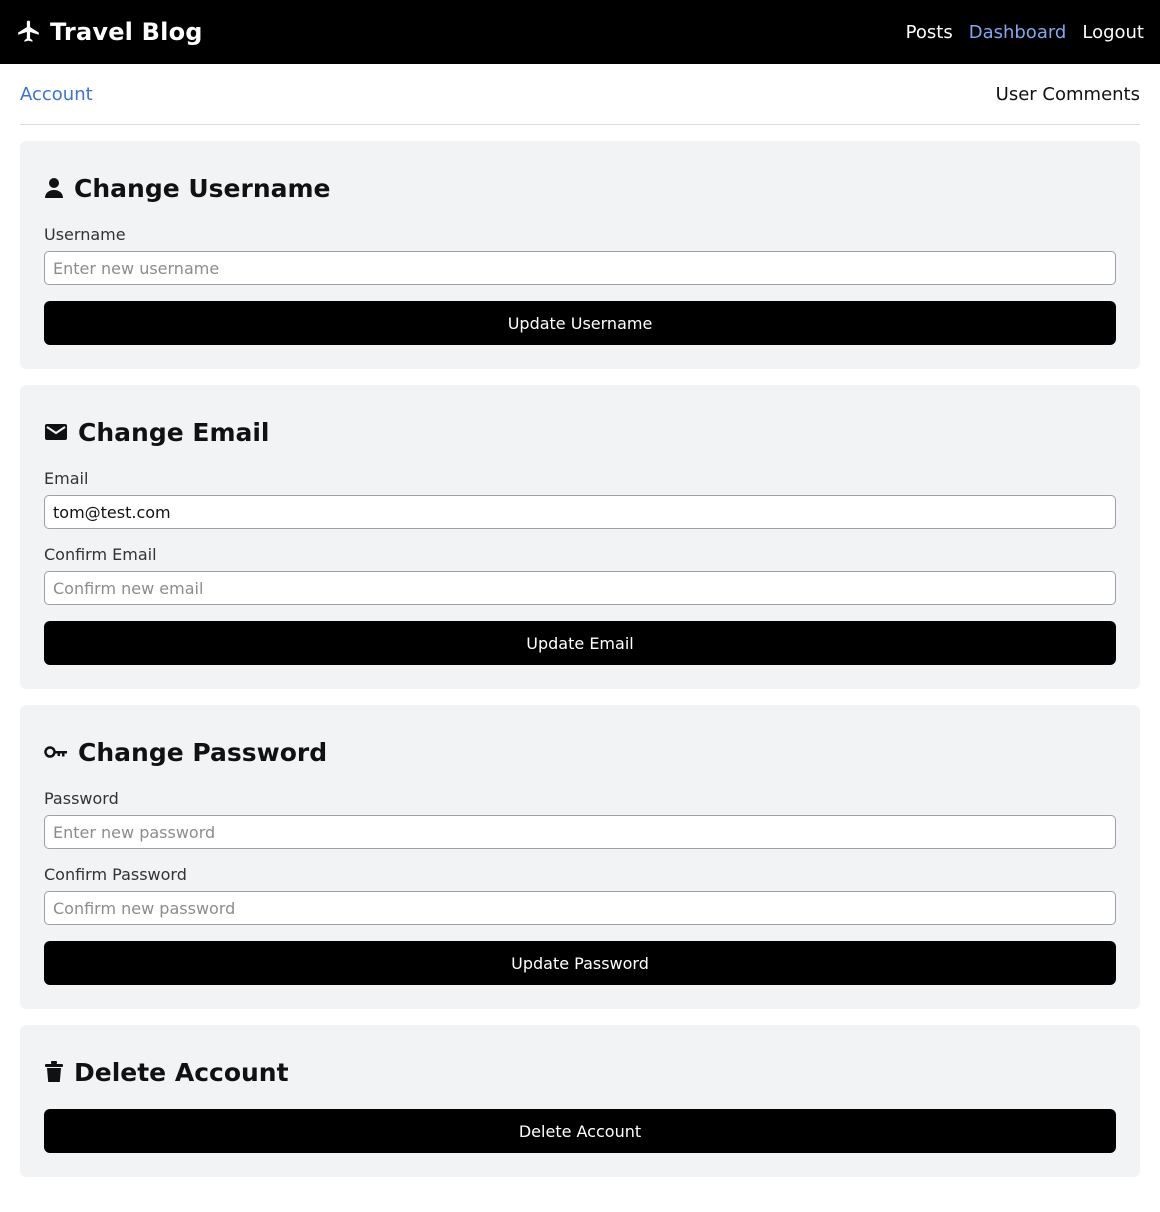 The image size is (1160, 1212). I want to click on update-password-button: Update Password, so click(580, 963).